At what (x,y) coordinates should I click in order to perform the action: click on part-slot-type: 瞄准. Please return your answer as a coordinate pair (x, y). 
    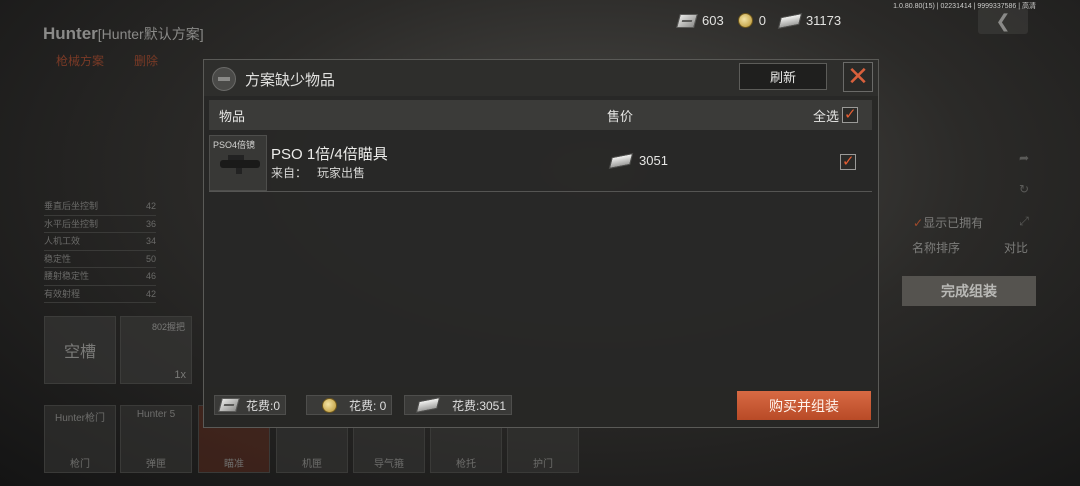
    Looking at the image, I should click on (234, 464).